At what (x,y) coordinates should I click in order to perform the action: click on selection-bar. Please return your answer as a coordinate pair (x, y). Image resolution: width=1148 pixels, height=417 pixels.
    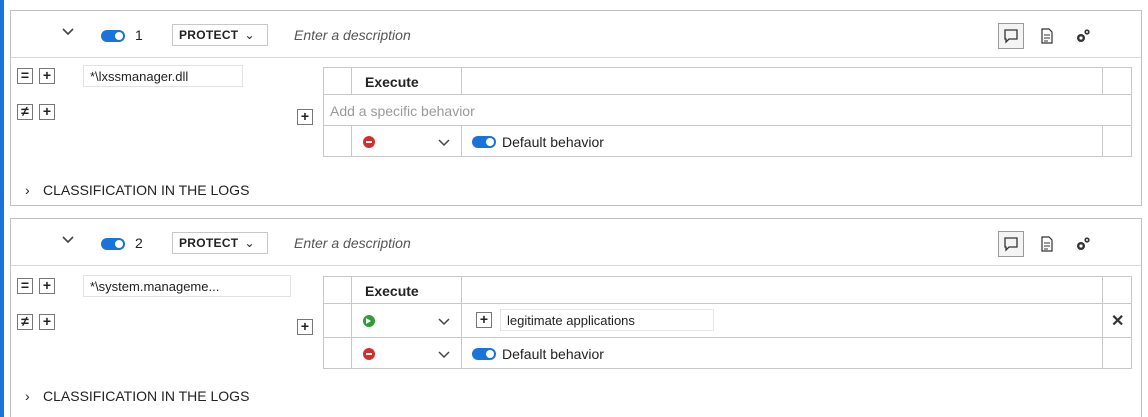
    Looking at the image, I should click on (2, 208).